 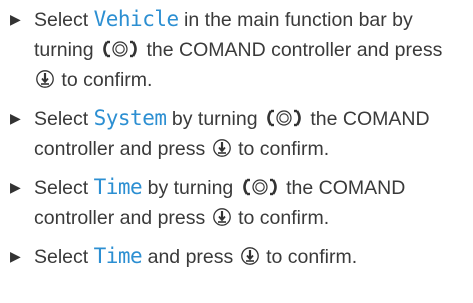 I want to click on menu-item-system: System, so click(x=130, y=118).